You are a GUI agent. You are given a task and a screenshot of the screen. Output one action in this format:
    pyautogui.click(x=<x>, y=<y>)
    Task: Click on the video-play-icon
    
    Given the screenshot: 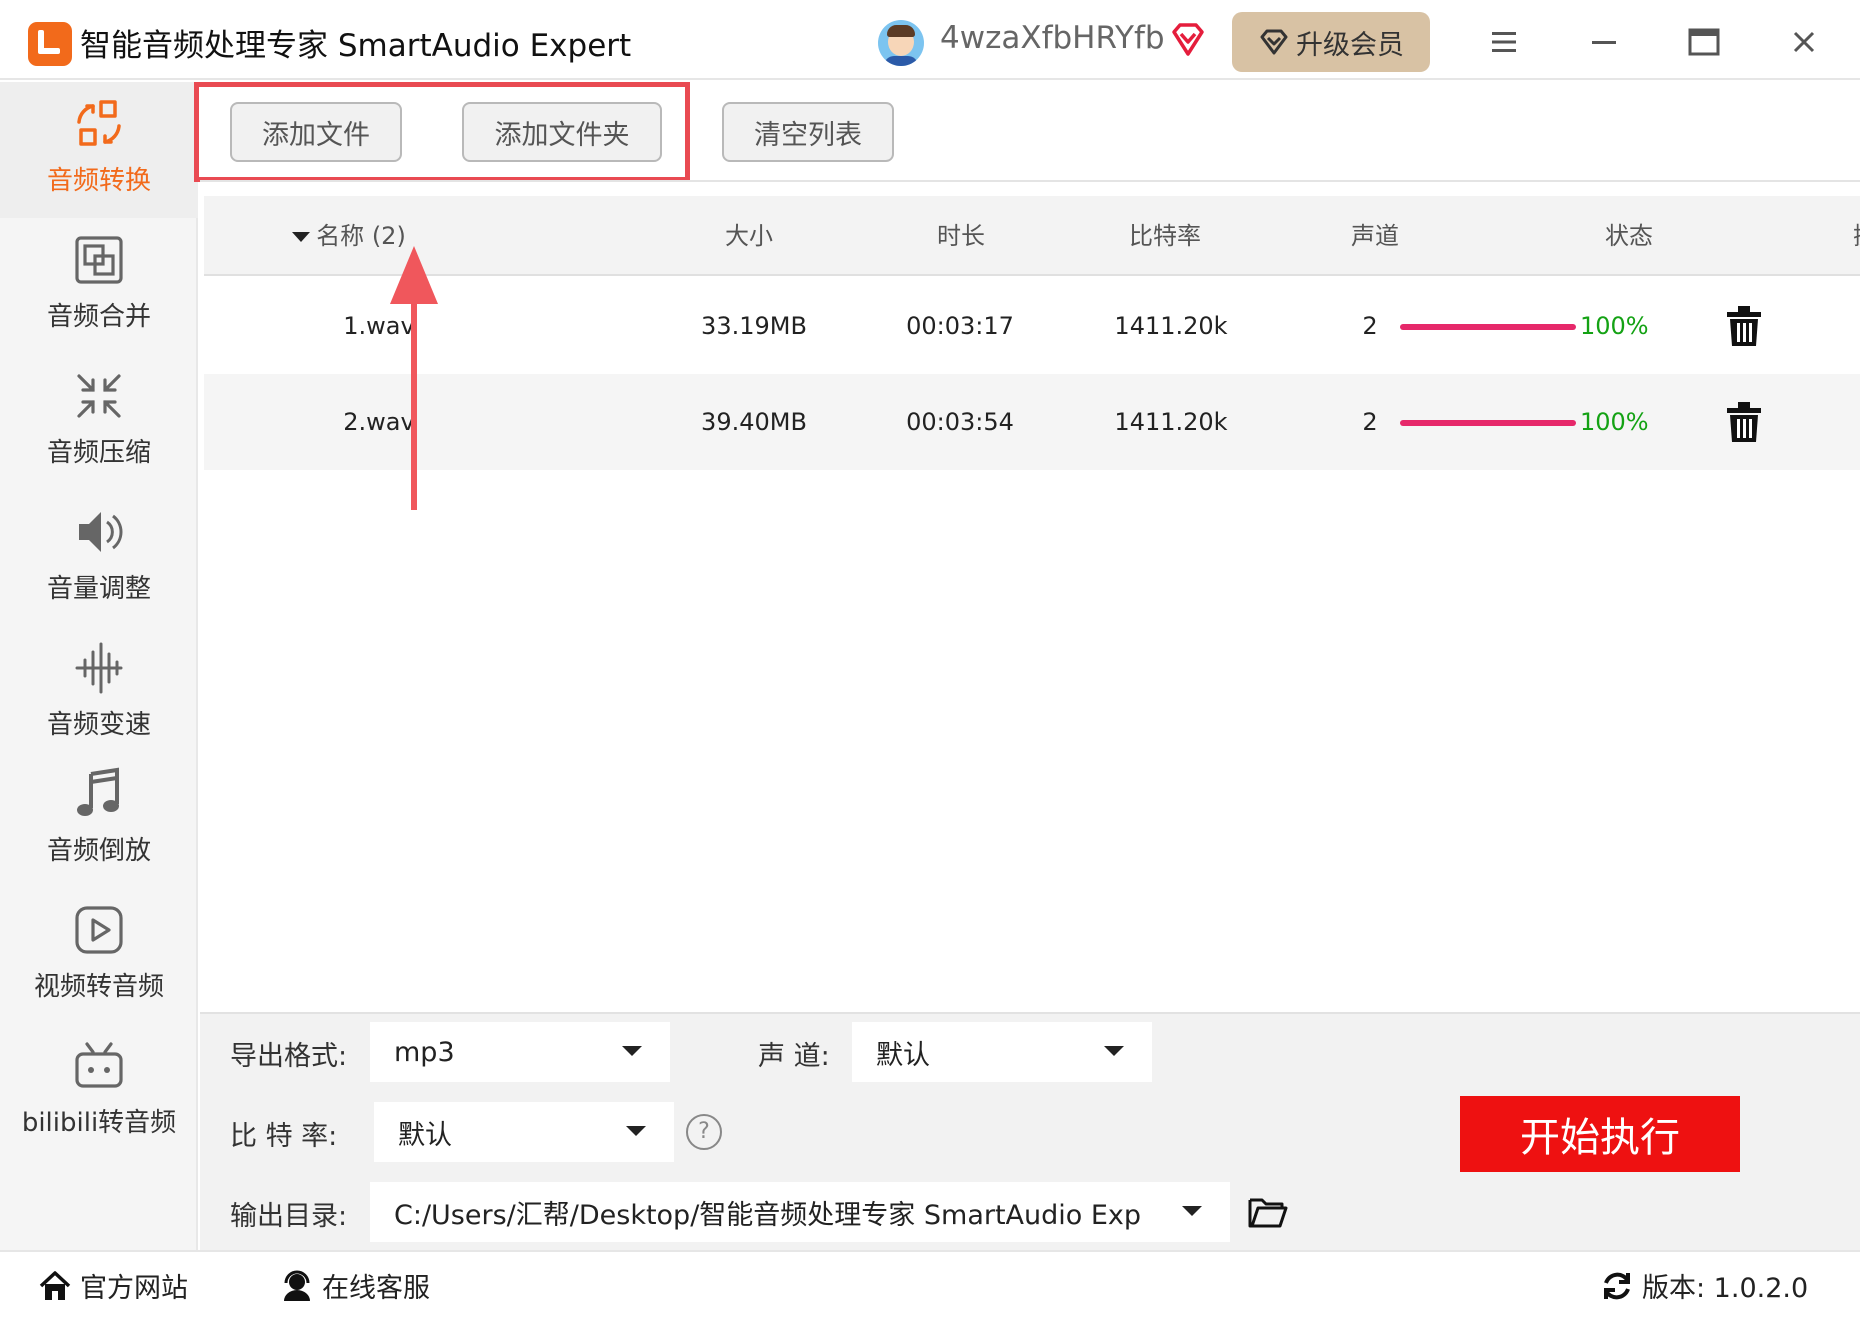 What is the action you would take?
    pyautogui.click(x=99, y=930)
    